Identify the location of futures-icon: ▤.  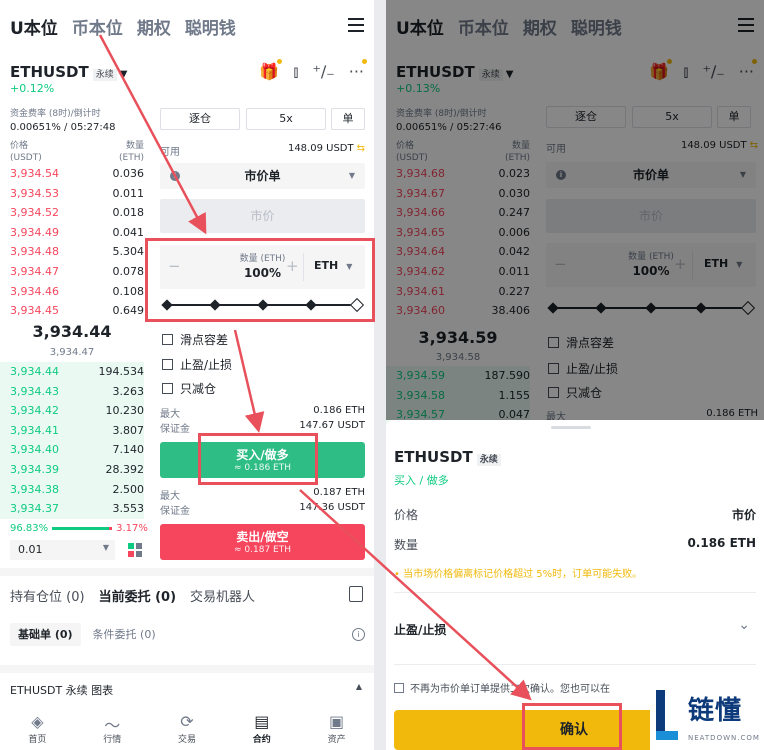
(262, 721).